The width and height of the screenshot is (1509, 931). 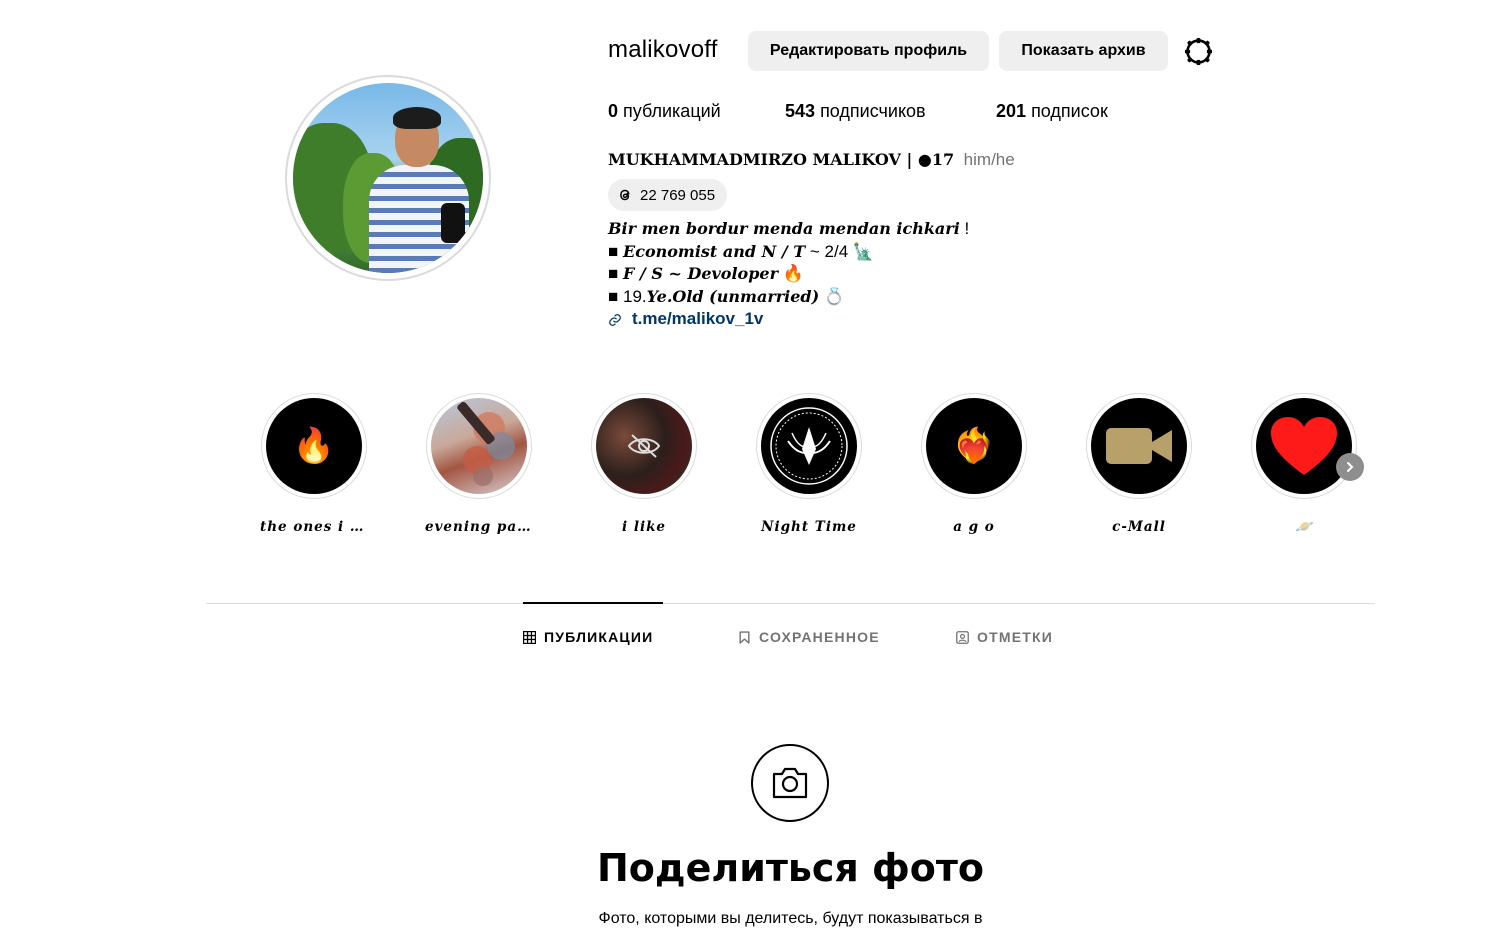 What do you see at coordinates (486, 443) in the screenshot?
I see `fireworks-photo-icon` at bounding box center [486, 443].